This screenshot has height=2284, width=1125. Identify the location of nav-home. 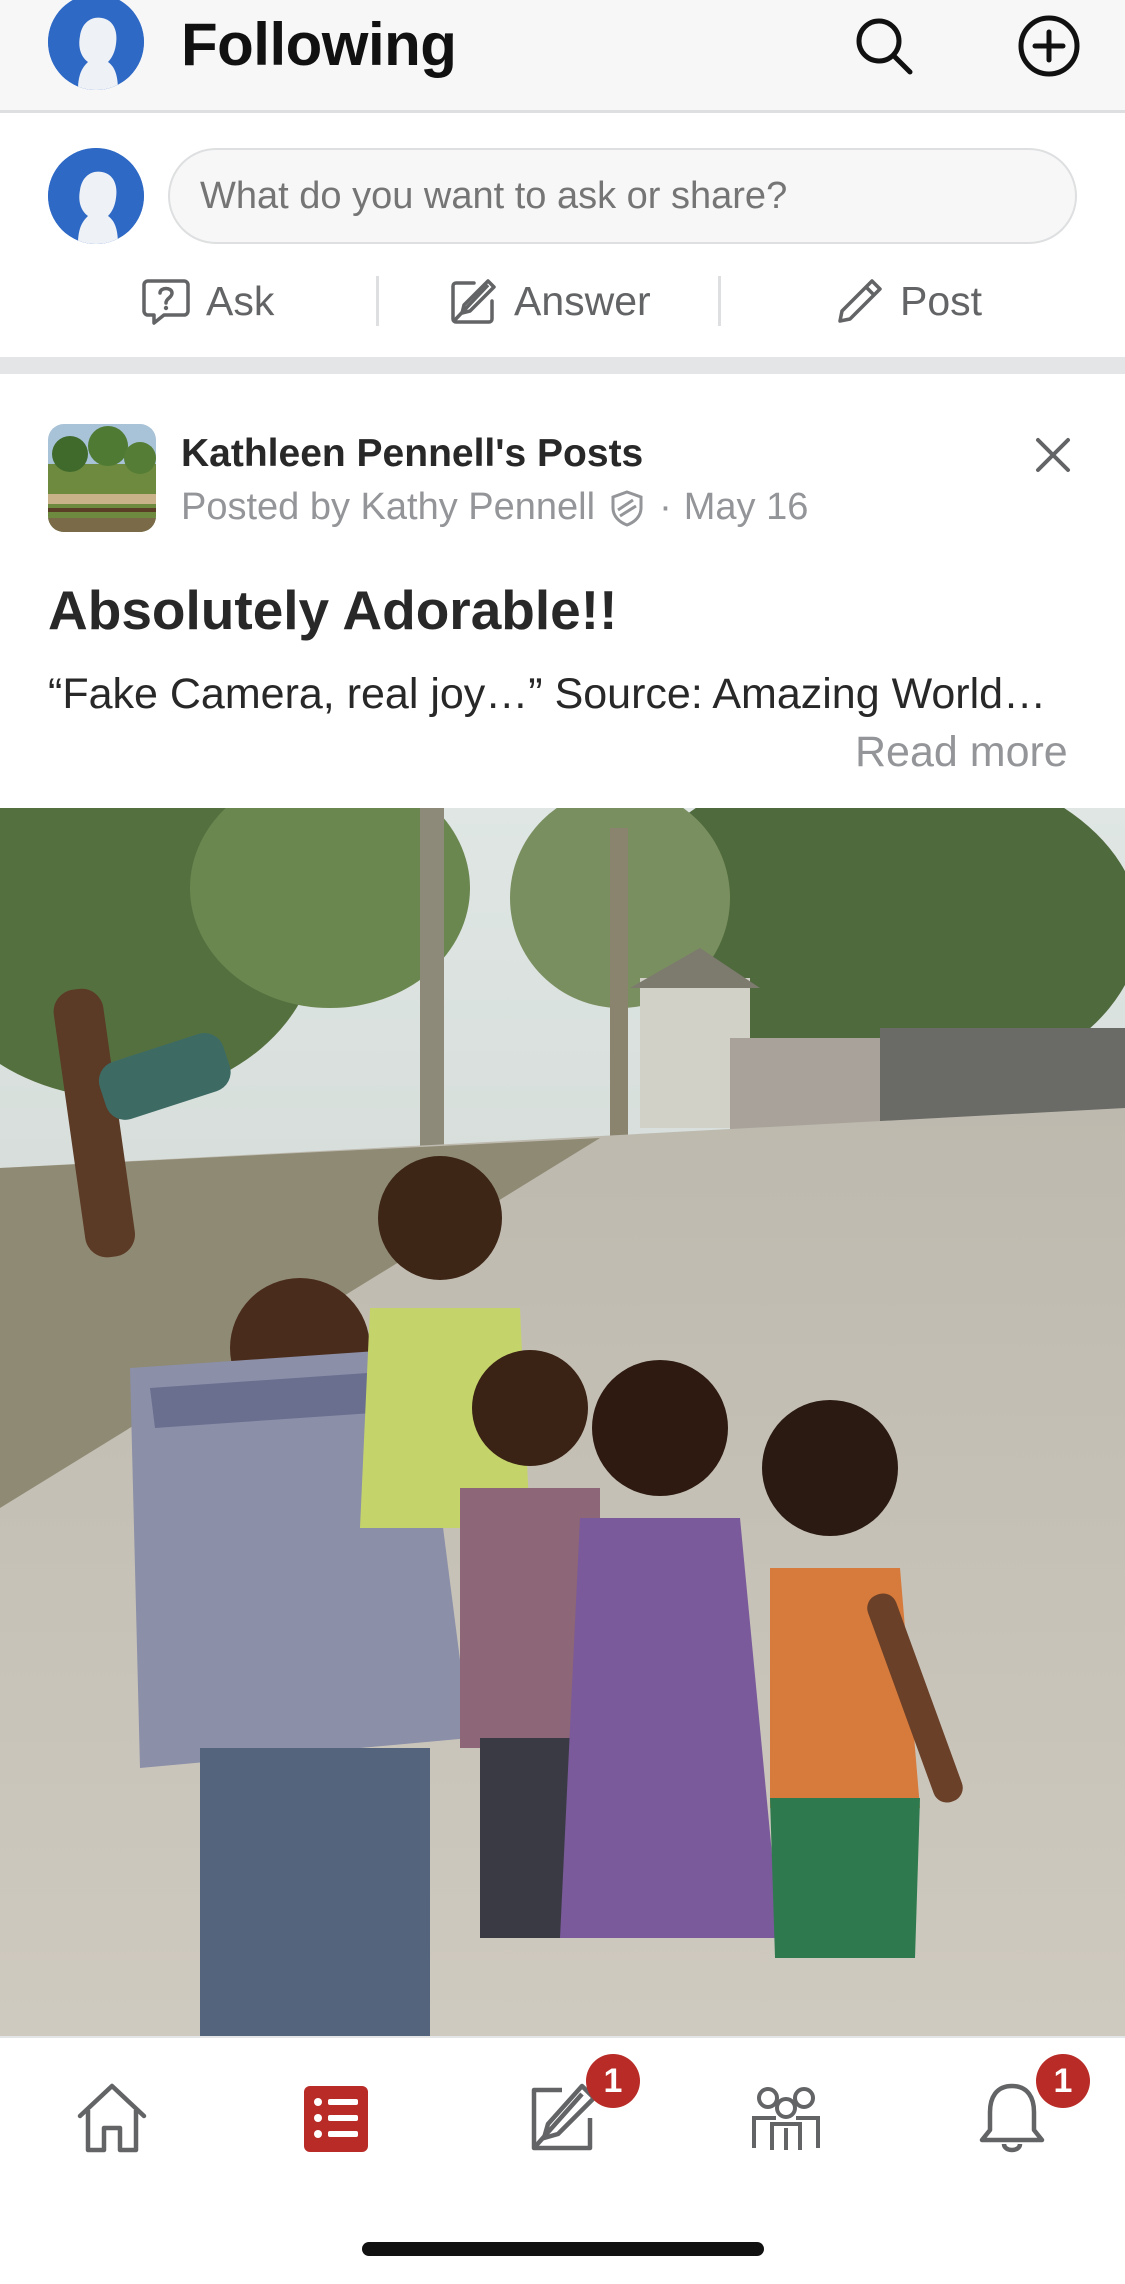
(112, 2118).